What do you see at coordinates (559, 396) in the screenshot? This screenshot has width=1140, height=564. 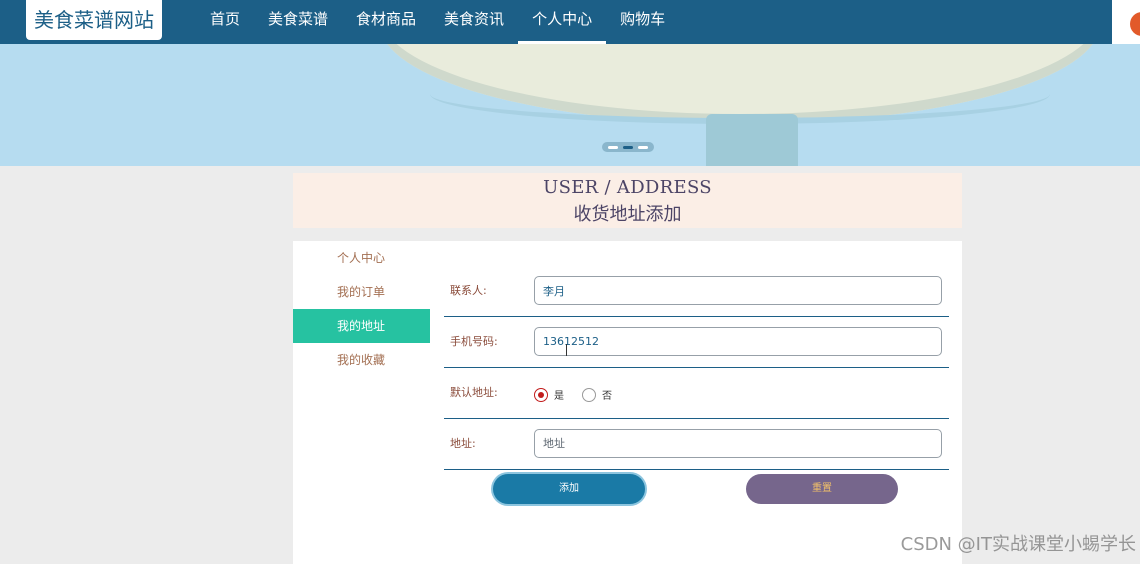 I see `default-yes-label: 是` at bounding box center [559, 396].